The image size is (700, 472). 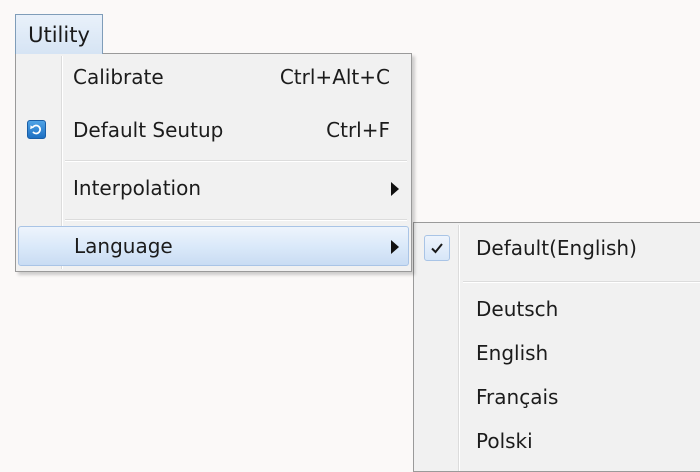 I want to click on language-item-label: Default(English), so click(x=556, y=248).